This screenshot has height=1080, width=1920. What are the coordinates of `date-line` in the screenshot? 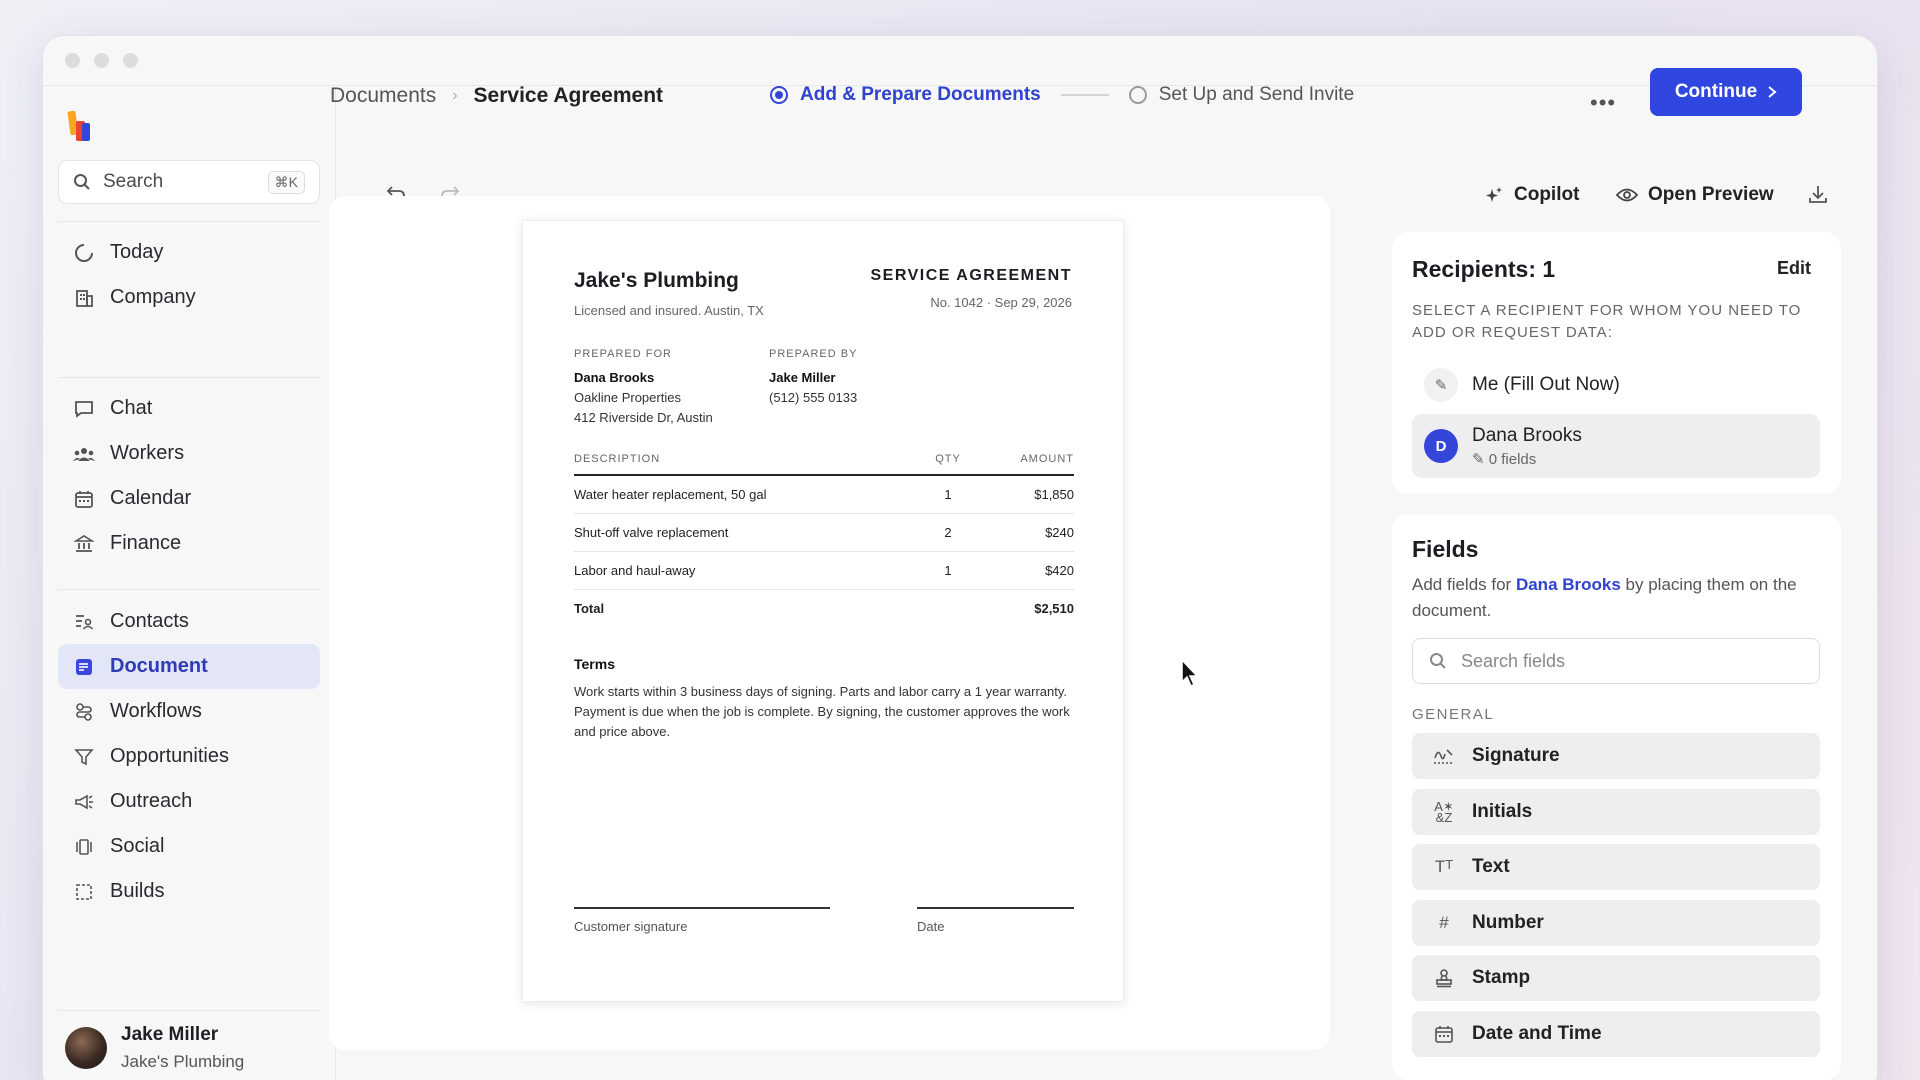 It's located at (995, 908).